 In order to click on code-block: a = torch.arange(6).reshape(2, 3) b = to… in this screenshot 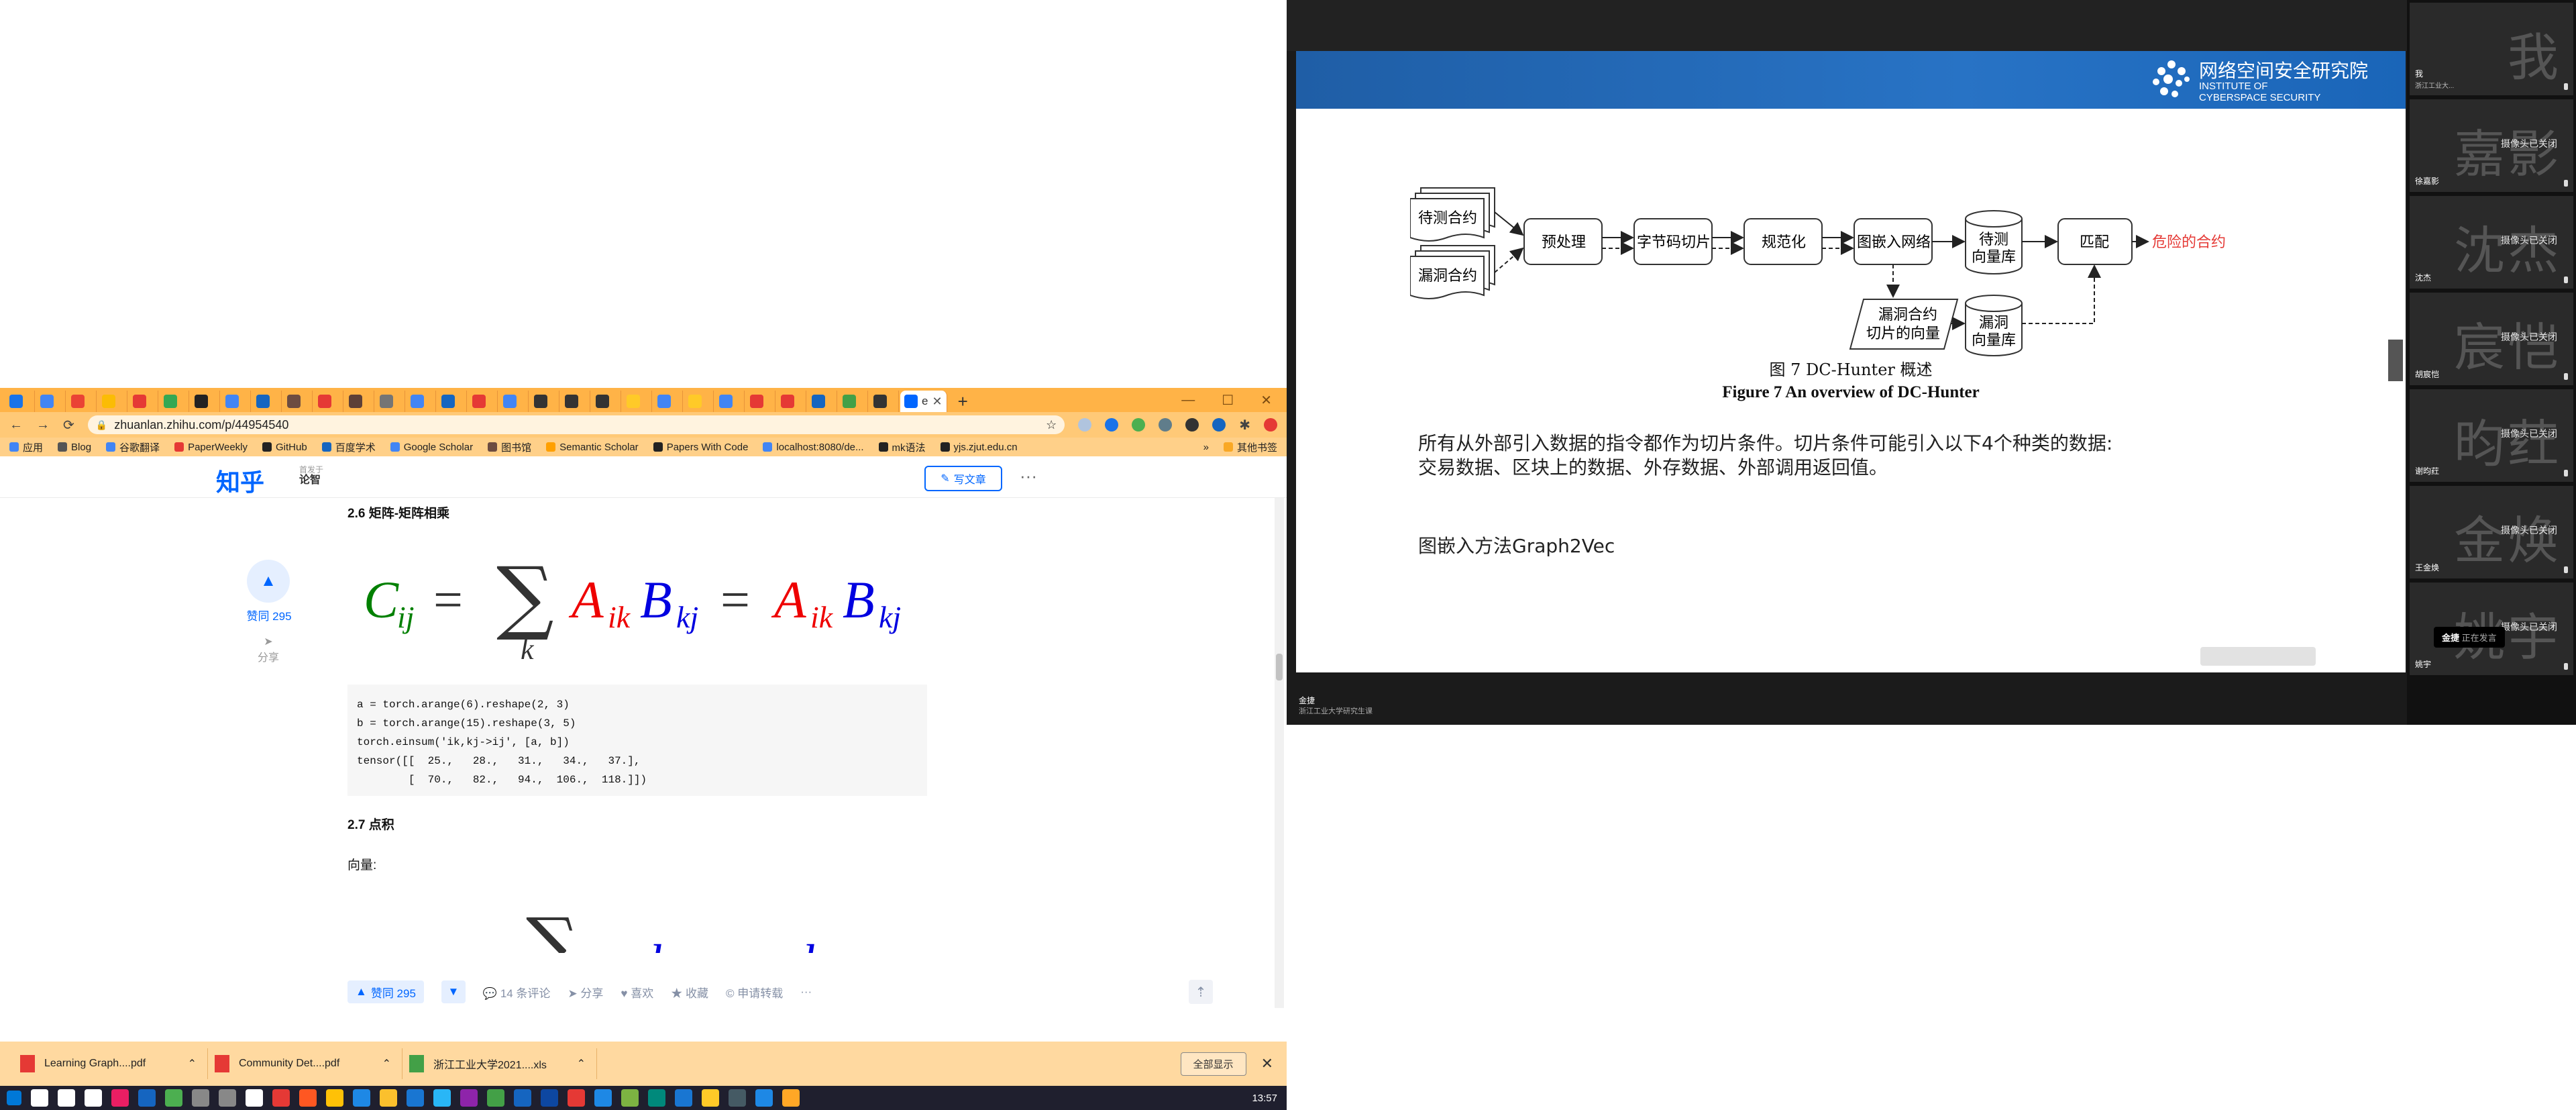, I will do `click(637, 741)`.